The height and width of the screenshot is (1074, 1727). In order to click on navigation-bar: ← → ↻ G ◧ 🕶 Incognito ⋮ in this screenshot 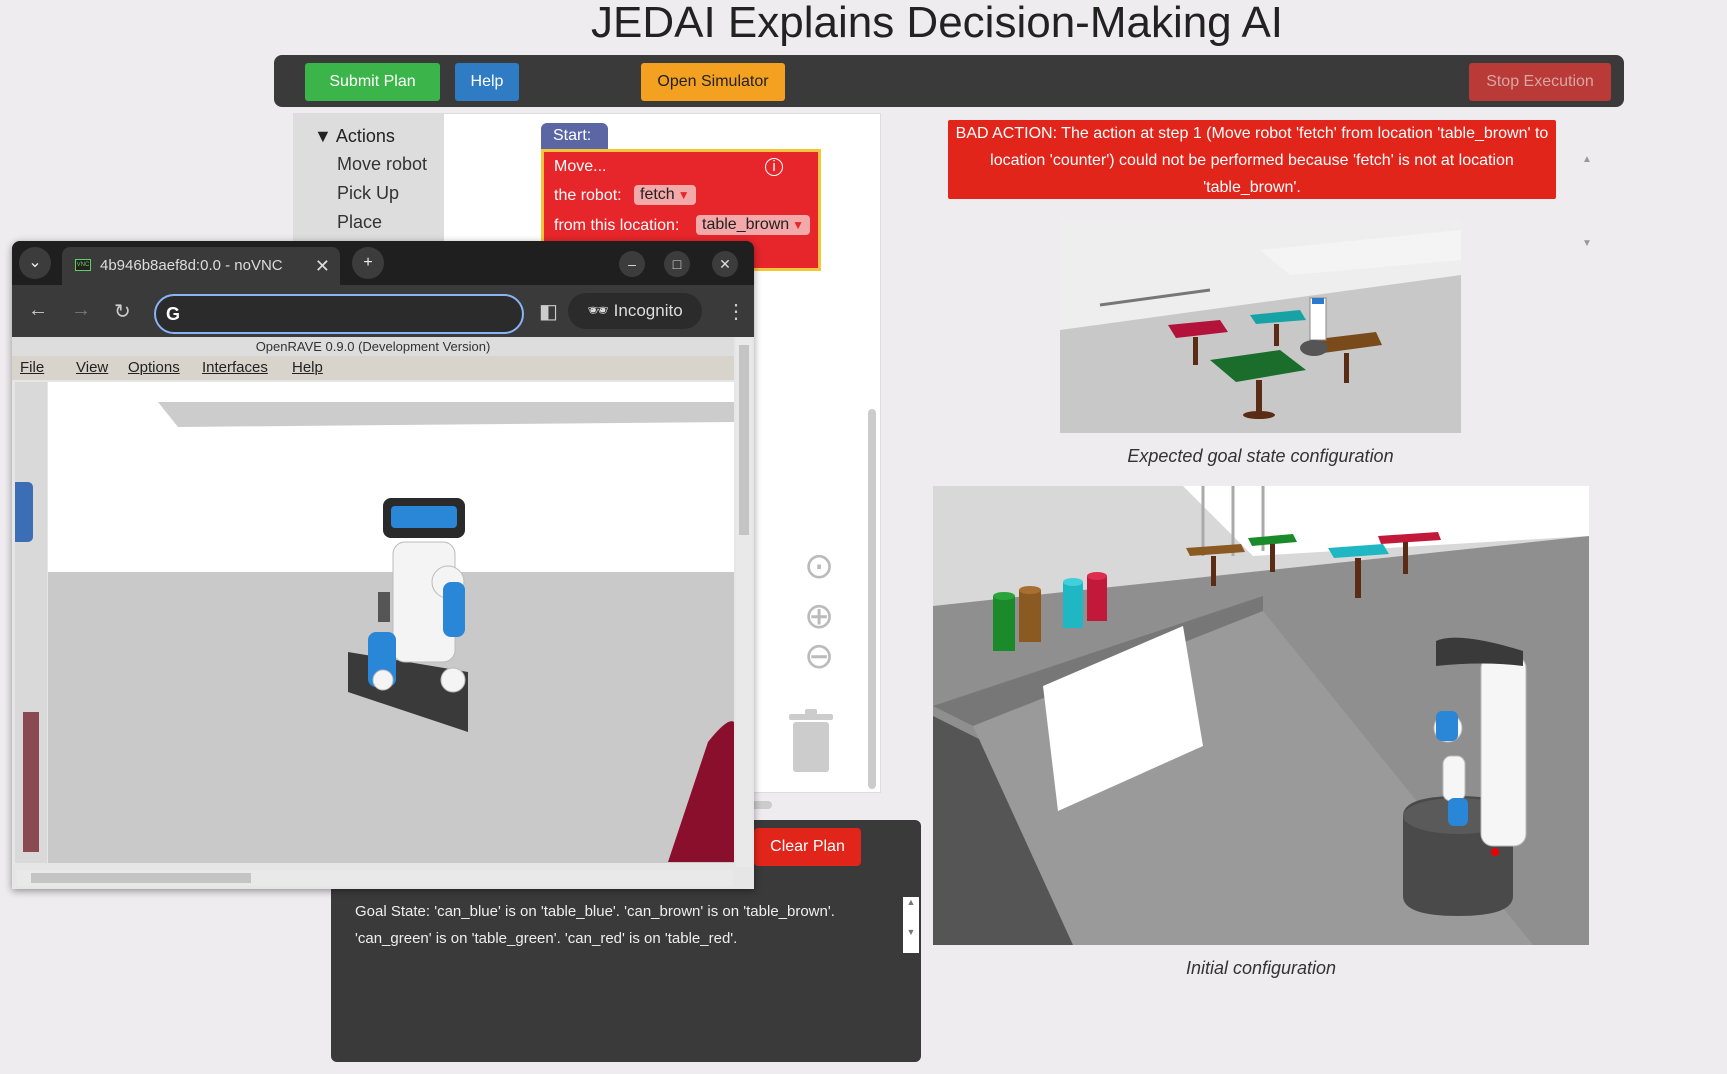, I will do `click(383, 311)`.